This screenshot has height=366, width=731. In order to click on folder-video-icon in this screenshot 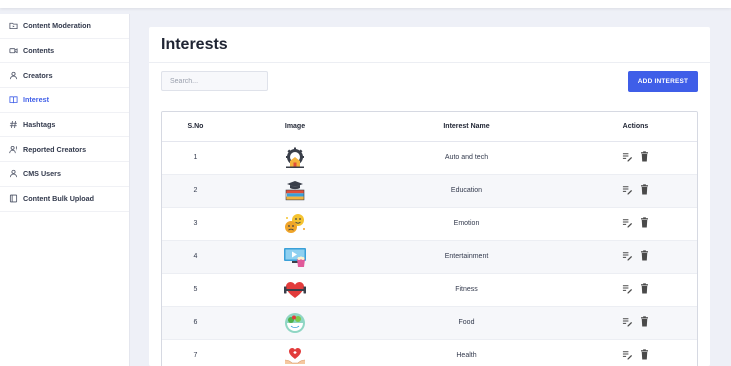, I will do `click(13, 26)`.